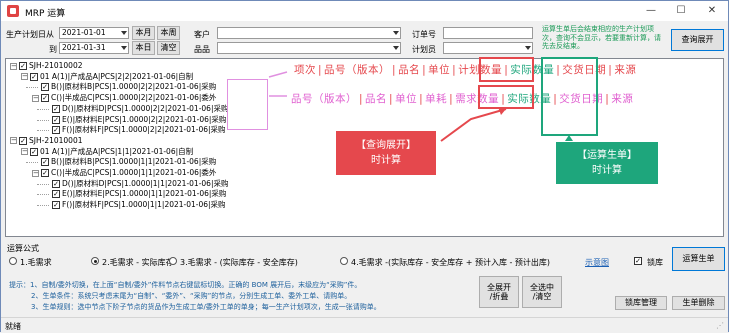 This screenshot has width=729, height=333. What do you see at coordinates (36, 262) in the screenshot?
I see `formula-option-label: 1.毛需求` at bounding box center [36, 262].